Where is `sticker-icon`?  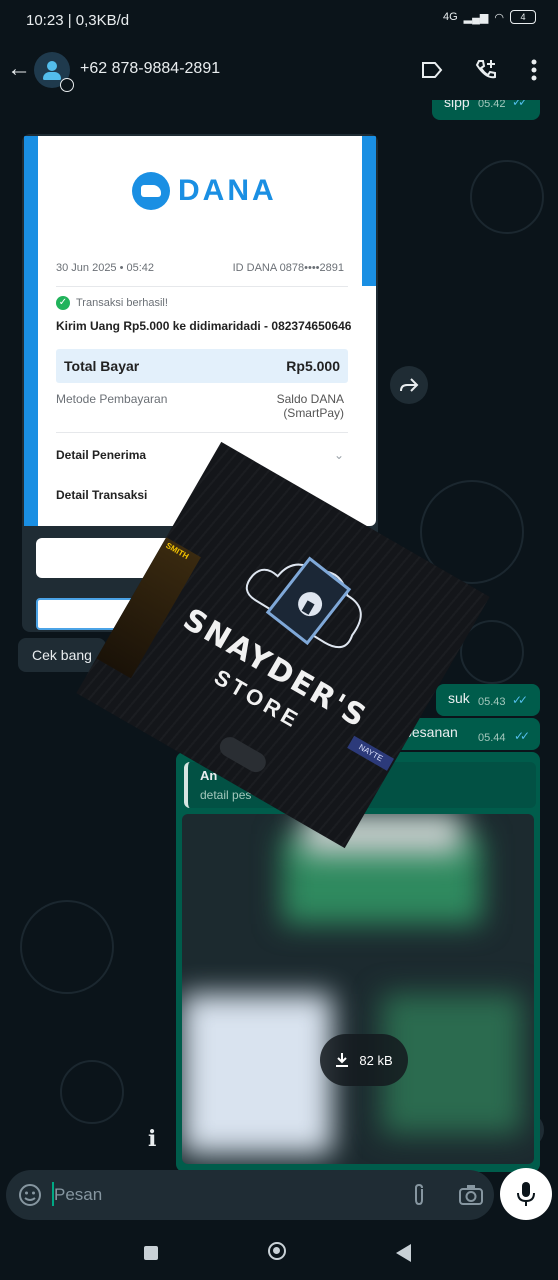 sticker-icon is located at coordinates (30, 1197).